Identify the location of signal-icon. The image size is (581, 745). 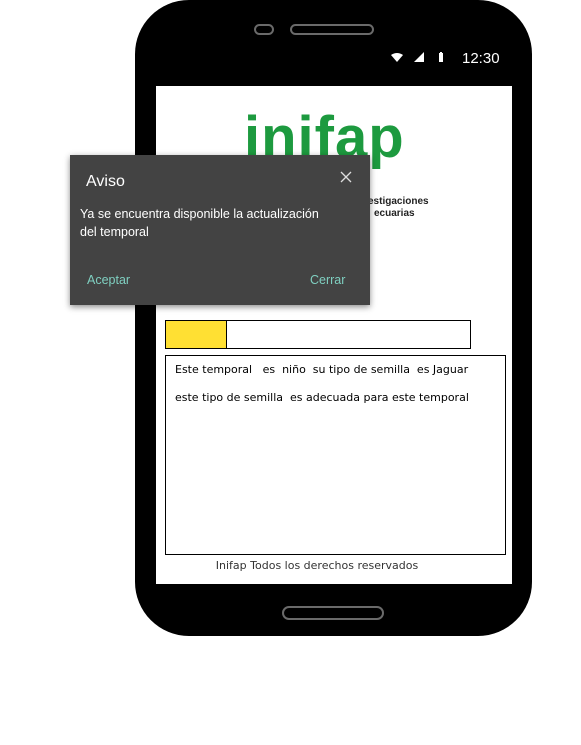
(419, 58).